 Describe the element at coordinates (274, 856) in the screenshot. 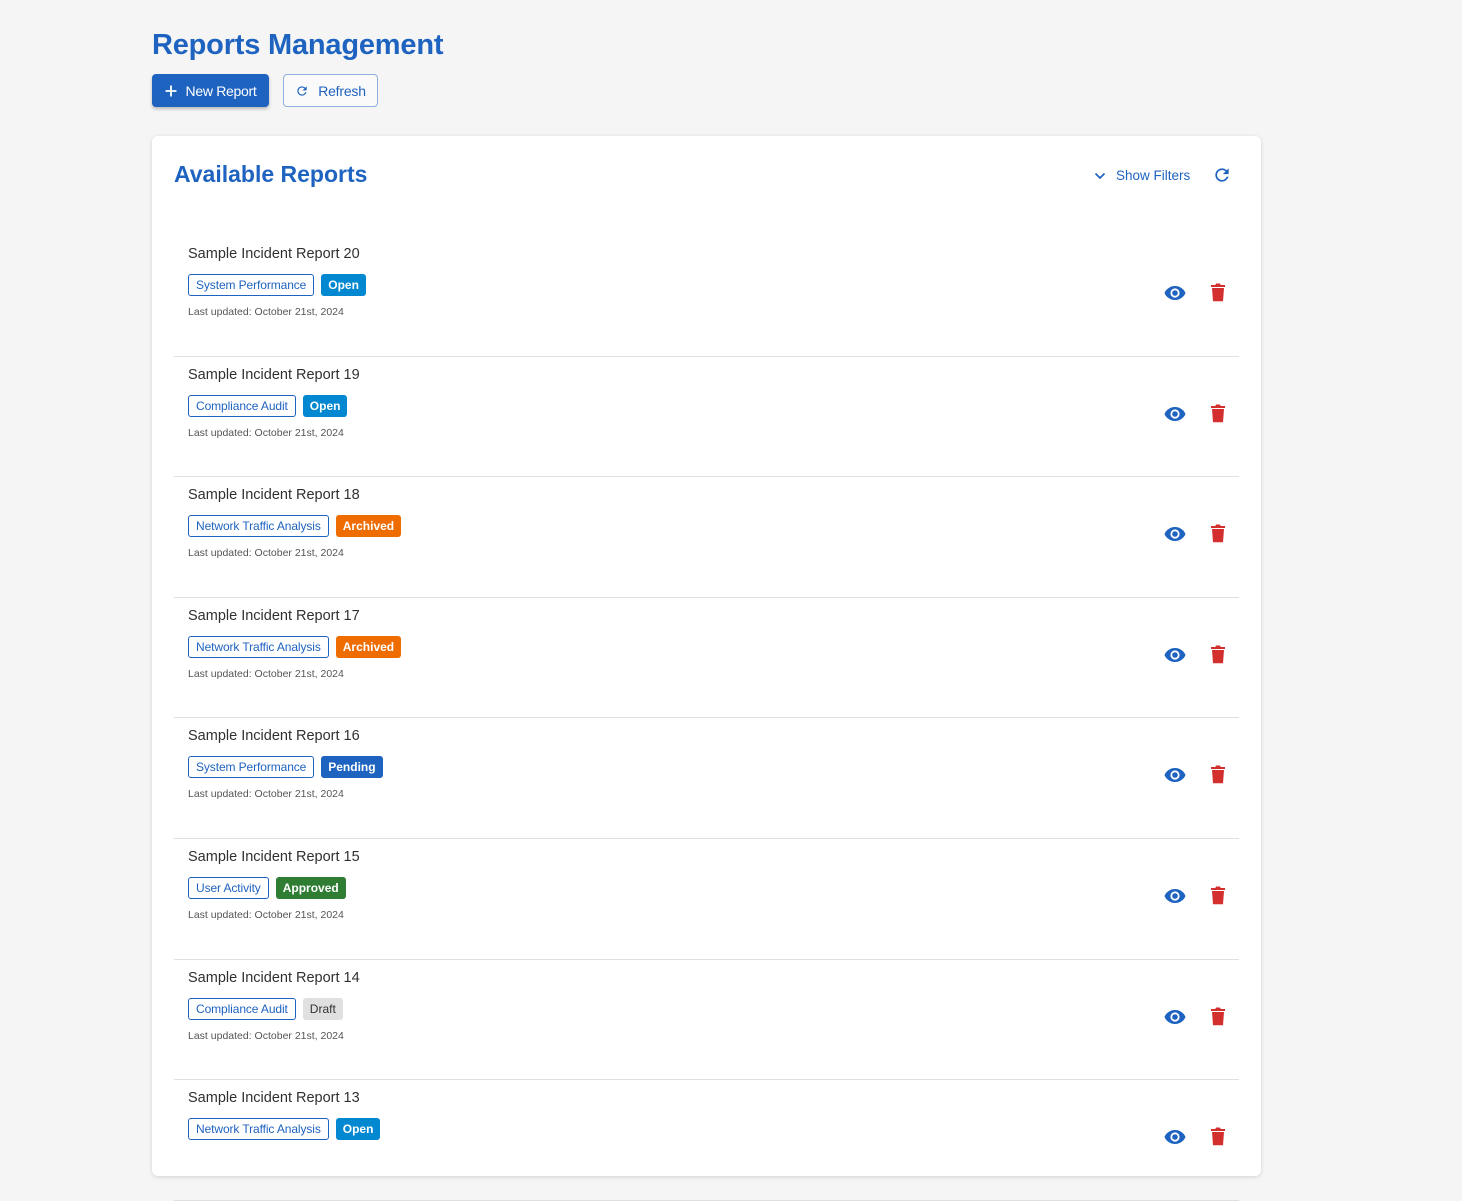

I see `report-title: Sample Incident Report 15` at that location.